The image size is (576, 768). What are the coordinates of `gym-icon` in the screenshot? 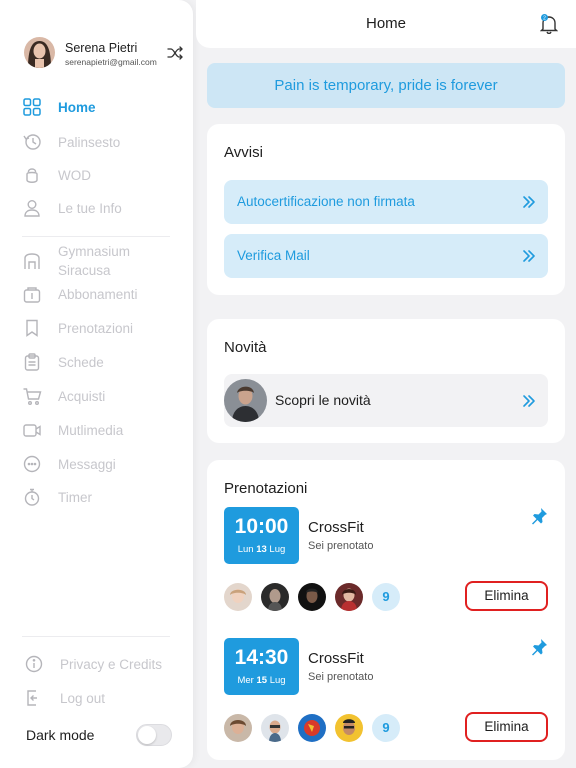 It's located at (32, 261).